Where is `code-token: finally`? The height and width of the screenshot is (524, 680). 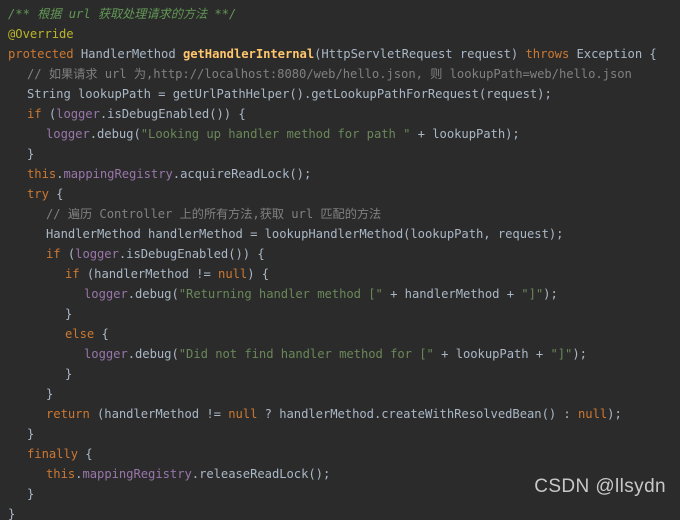 code-token: finally is located at coordinates (53, 454).